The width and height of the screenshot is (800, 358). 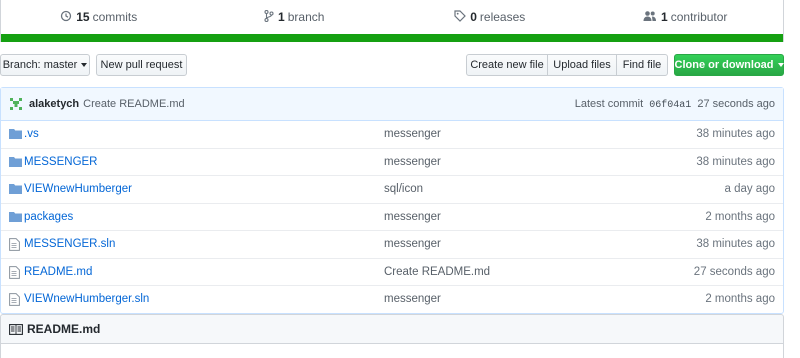 I want to click on avatar, so click(x=16, y=104).